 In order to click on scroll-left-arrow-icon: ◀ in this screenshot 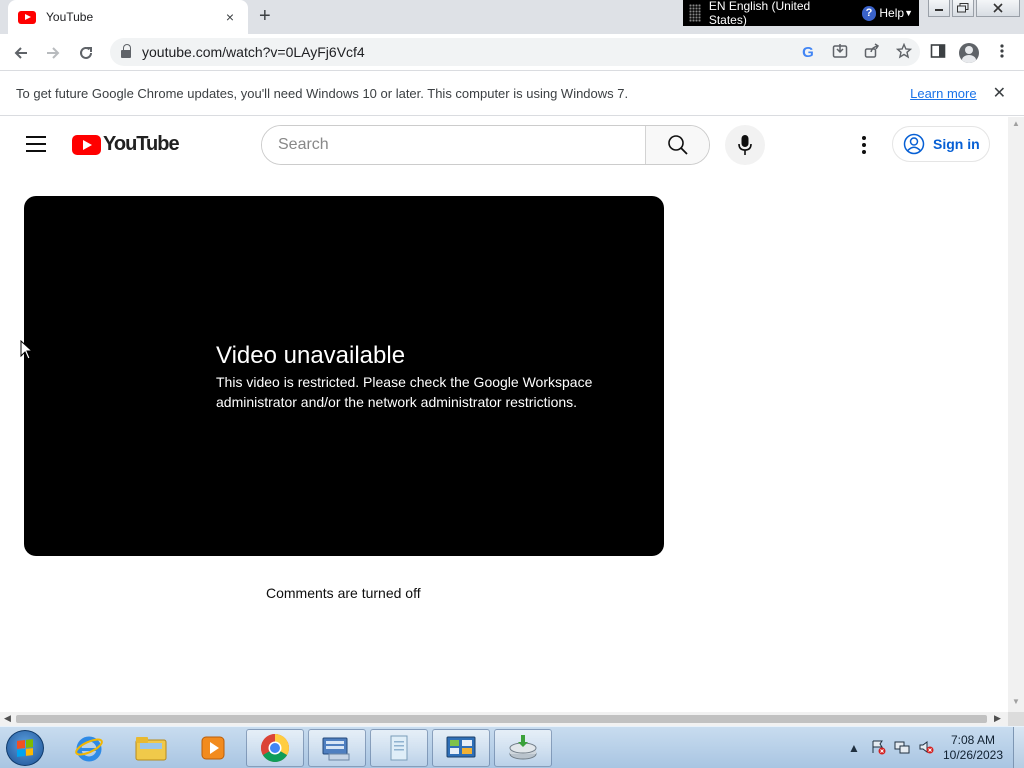, I will do `click(7, 718)`.